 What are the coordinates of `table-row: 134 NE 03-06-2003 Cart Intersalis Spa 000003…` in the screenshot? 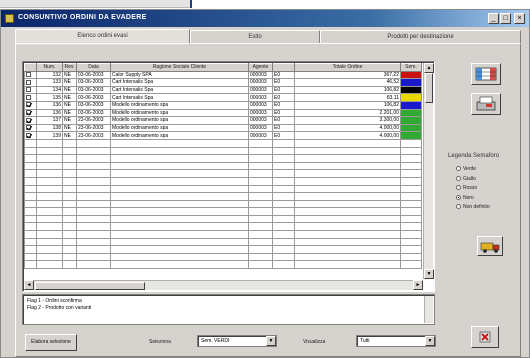 It's located at (223, 90).